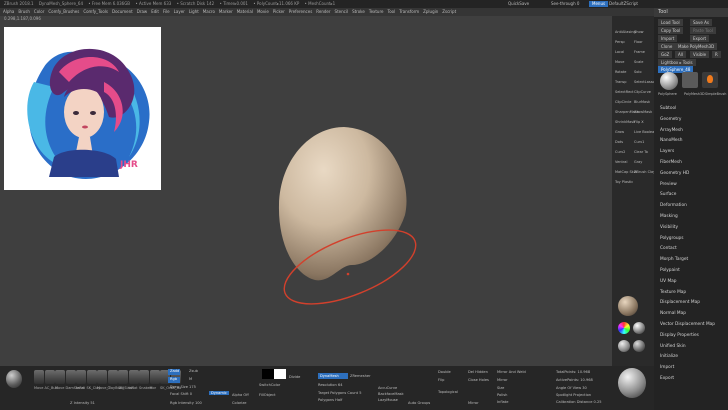  What do you see at coordinates (122, 11) in the screenshot?
I see `menu-document: Document` at bounding box center [122, 11].